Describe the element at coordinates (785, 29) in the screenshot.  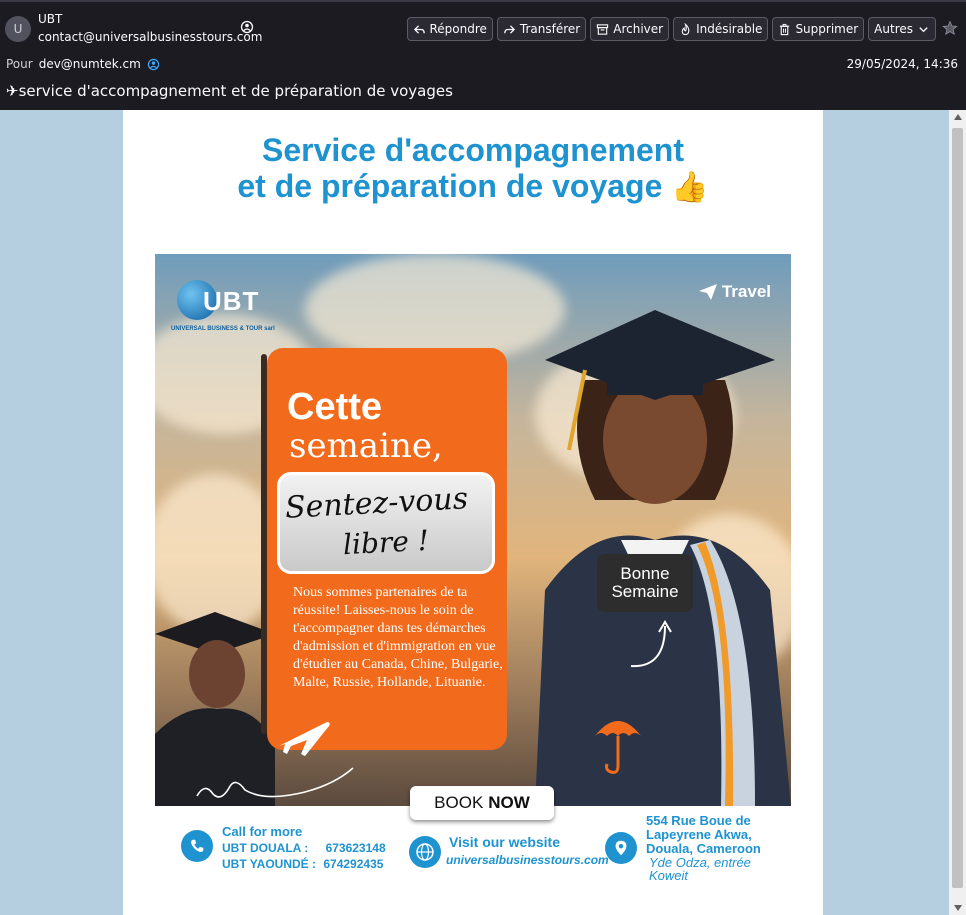
I see `trash-icon` at that location.